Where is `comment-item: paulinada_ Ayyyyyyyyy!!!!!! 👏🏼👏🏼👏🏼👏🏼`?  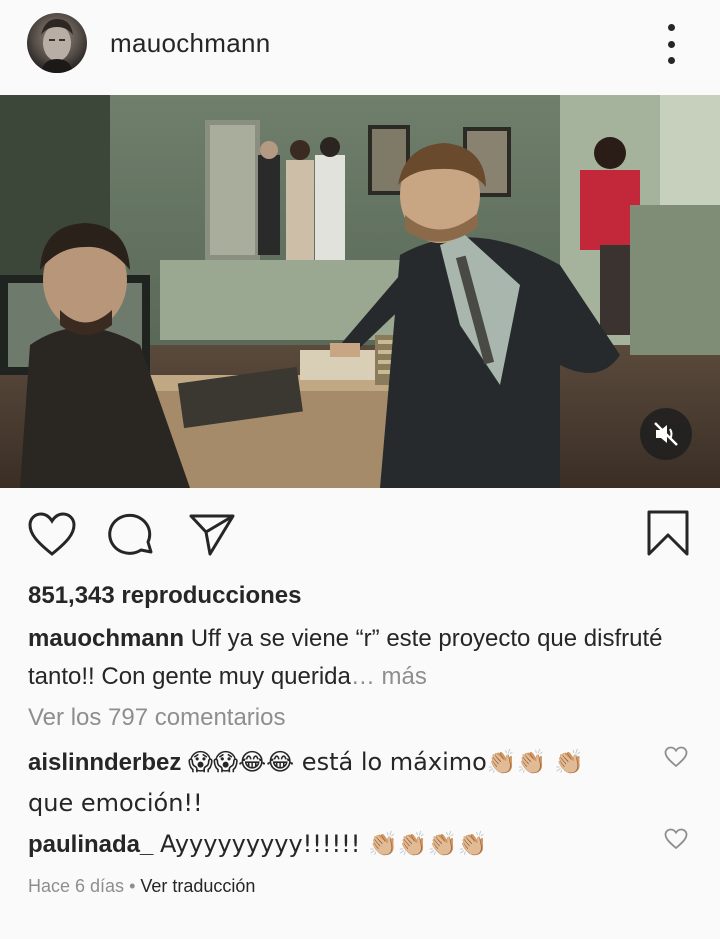
comment-item: paulinada_ Ayyyyyyyyy!!!!!! 👏🏼👏🏼👏🏼👏🏼 is located at coordinates (323, 844).